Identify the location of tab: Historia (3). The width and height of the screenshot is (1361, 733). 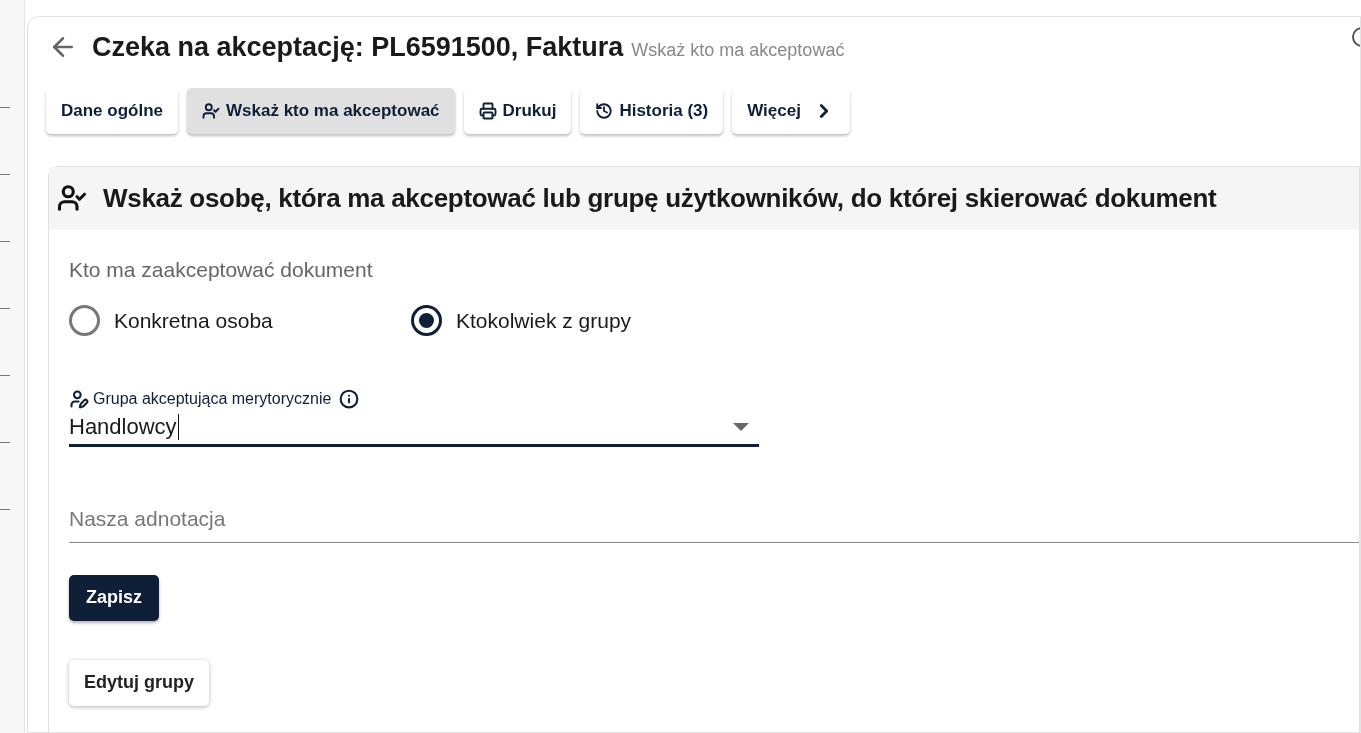
(652, 110).